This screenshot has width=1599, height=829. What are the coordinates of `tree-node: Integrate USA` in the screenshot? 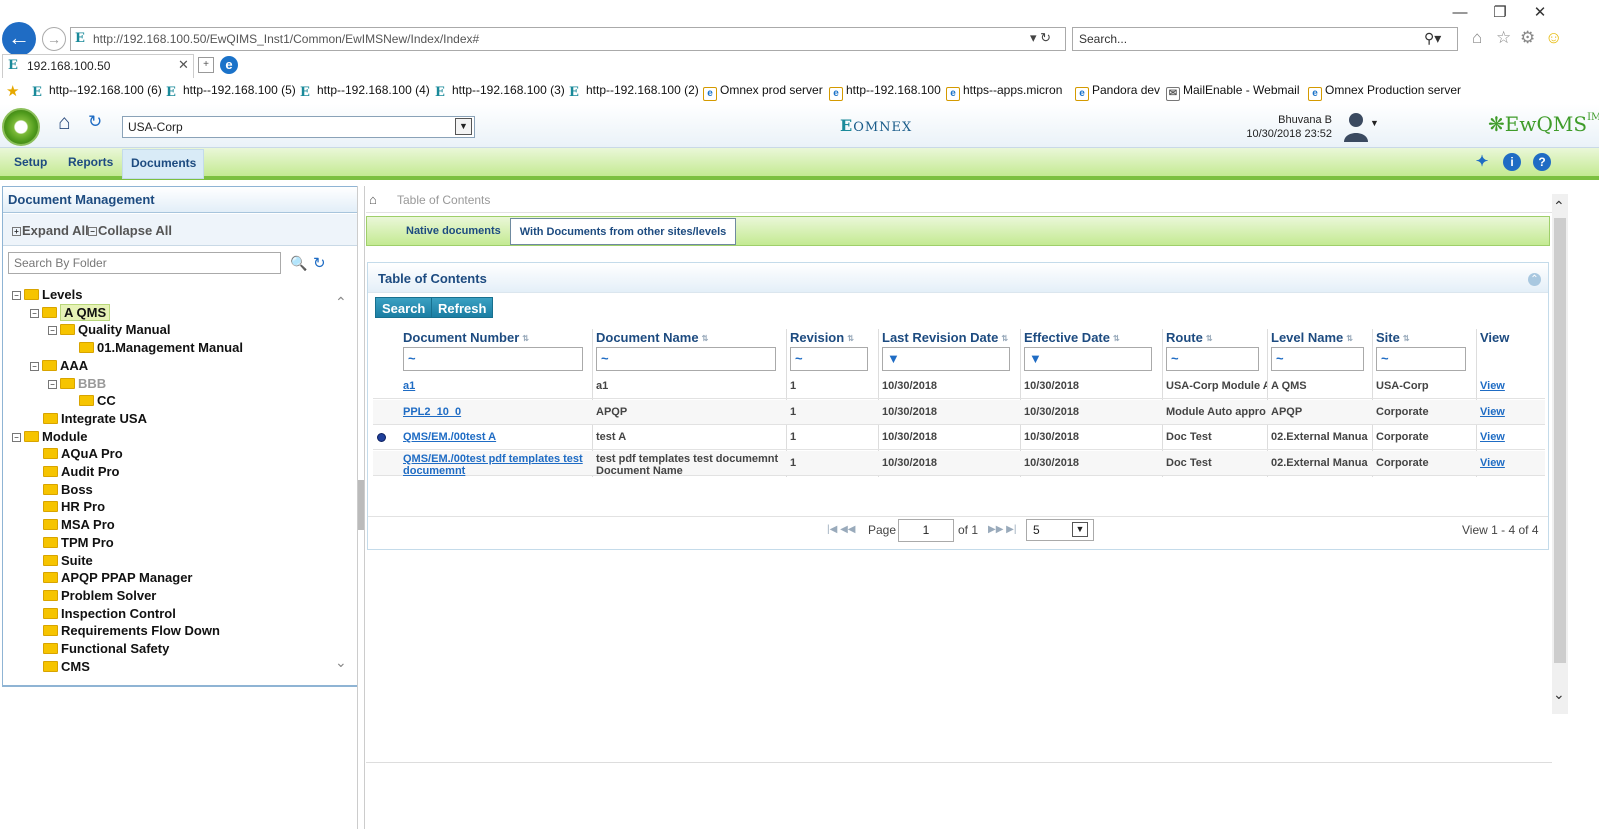 It's located at (88, 419).